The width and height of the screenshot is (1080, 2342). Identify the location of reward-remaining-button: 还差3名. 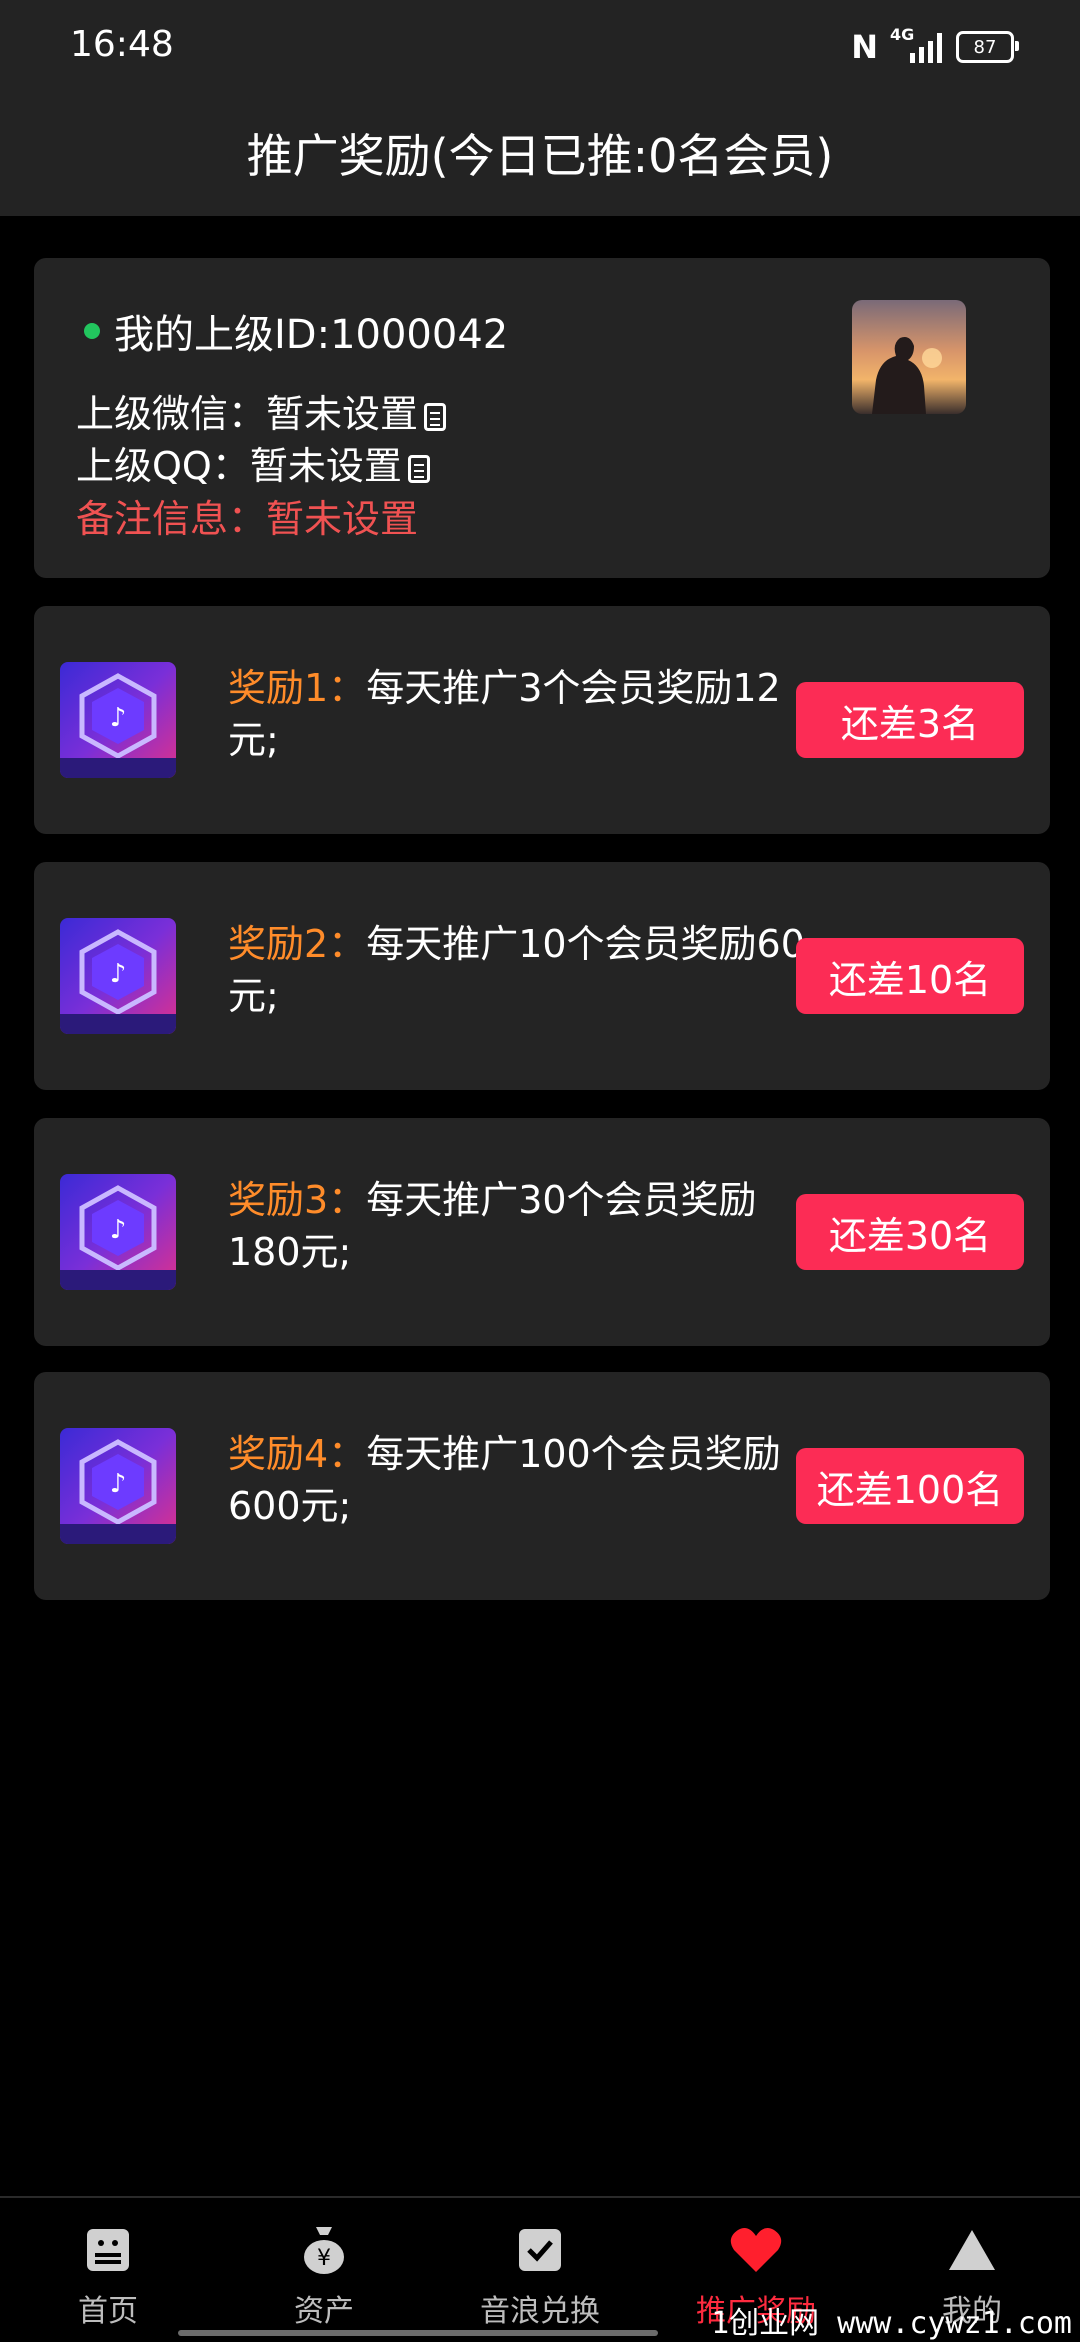
(910, 720).